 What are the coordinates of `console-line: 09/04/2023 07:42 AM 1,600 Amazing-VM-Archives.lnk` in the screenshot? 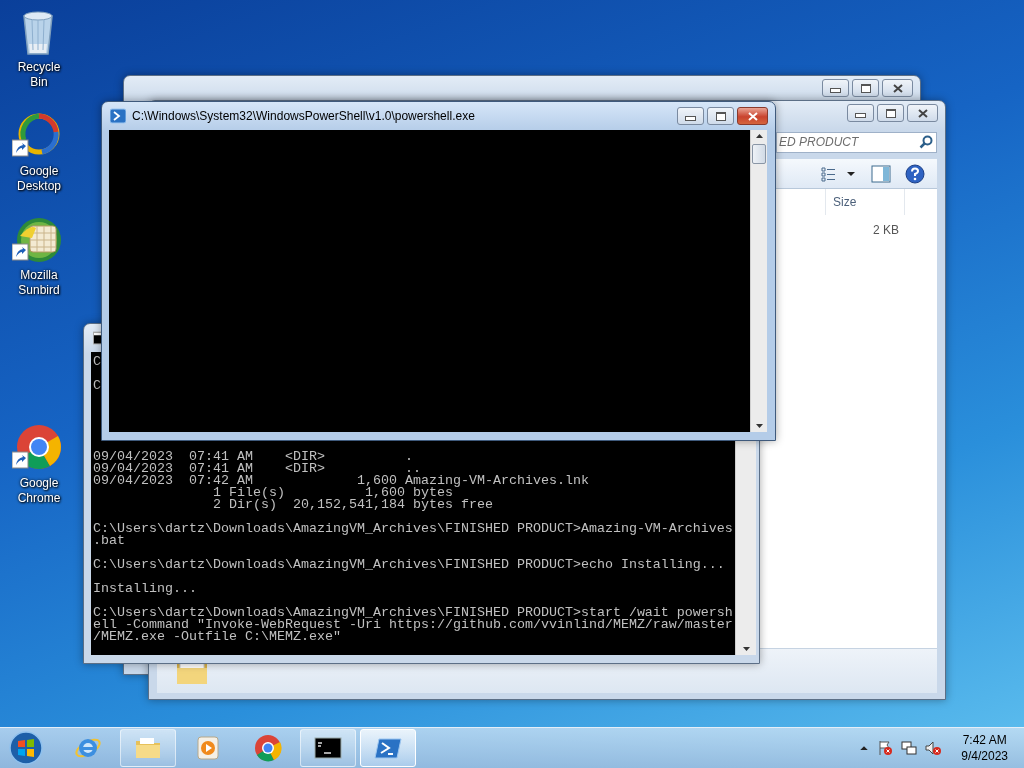 It's located at (341, 481).